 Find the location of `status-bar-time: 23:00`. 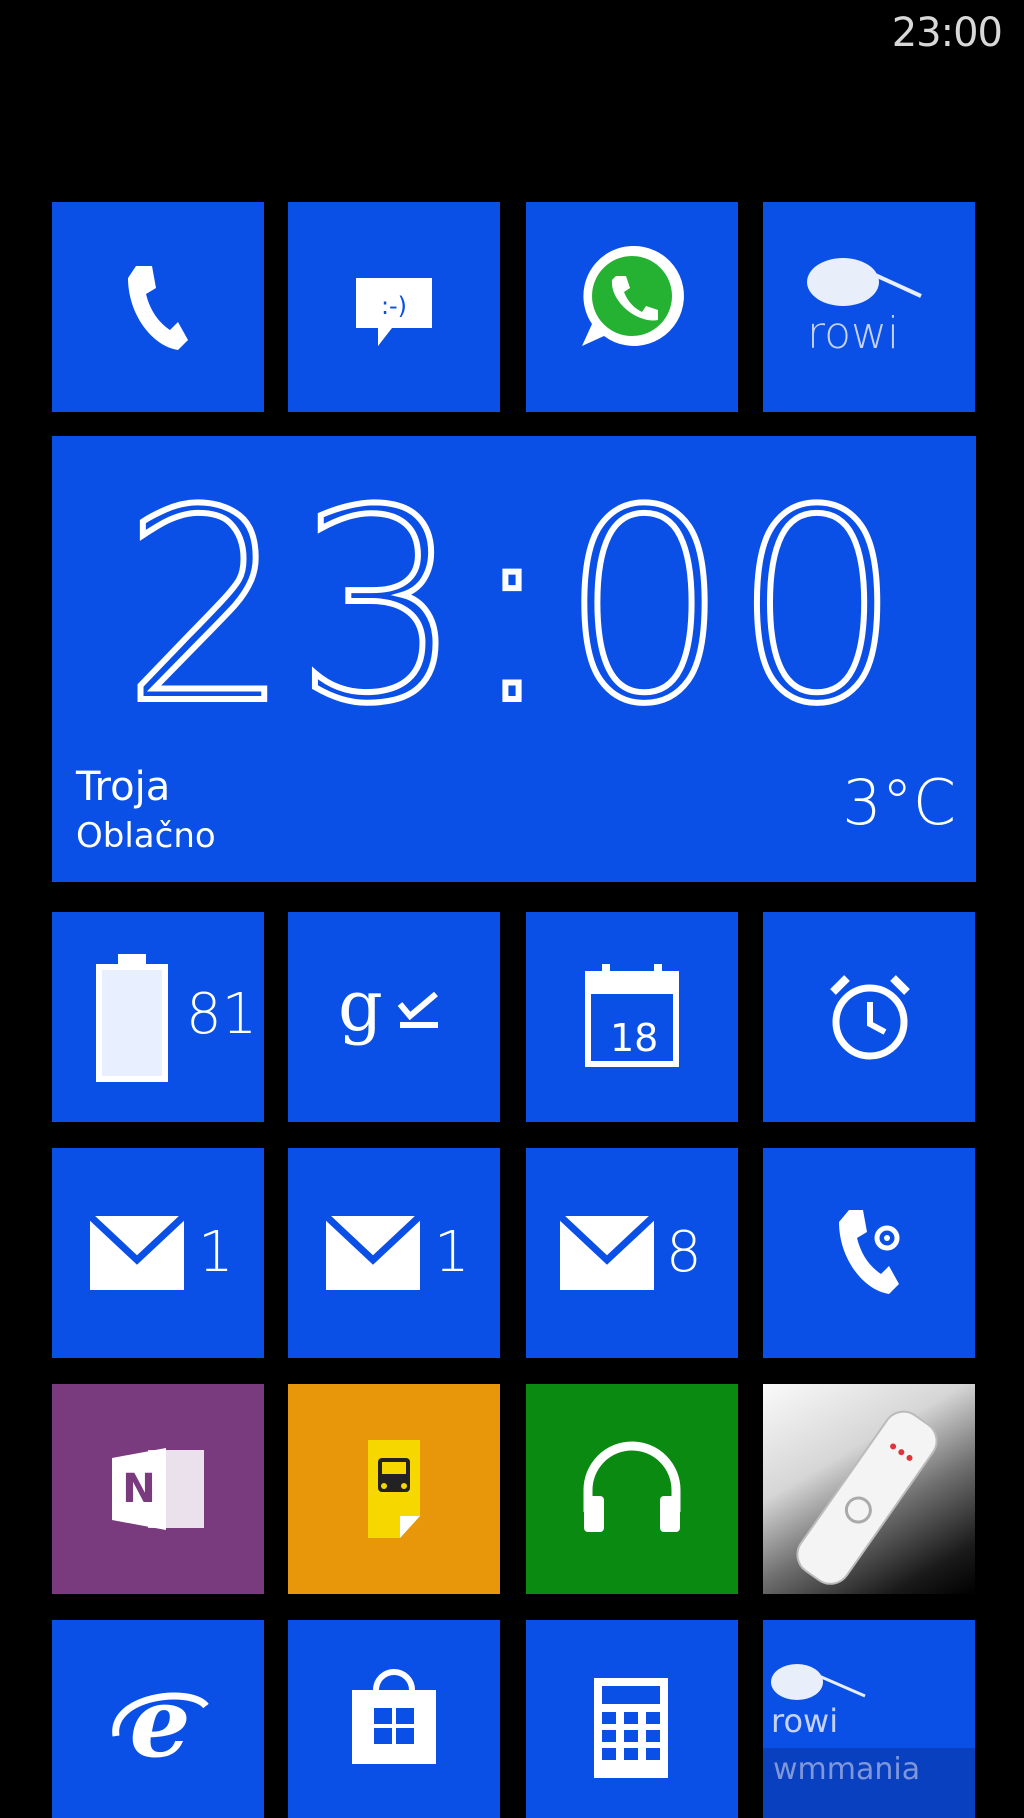

status-bar-time: 23:00 is located at coordinates (947, 33).